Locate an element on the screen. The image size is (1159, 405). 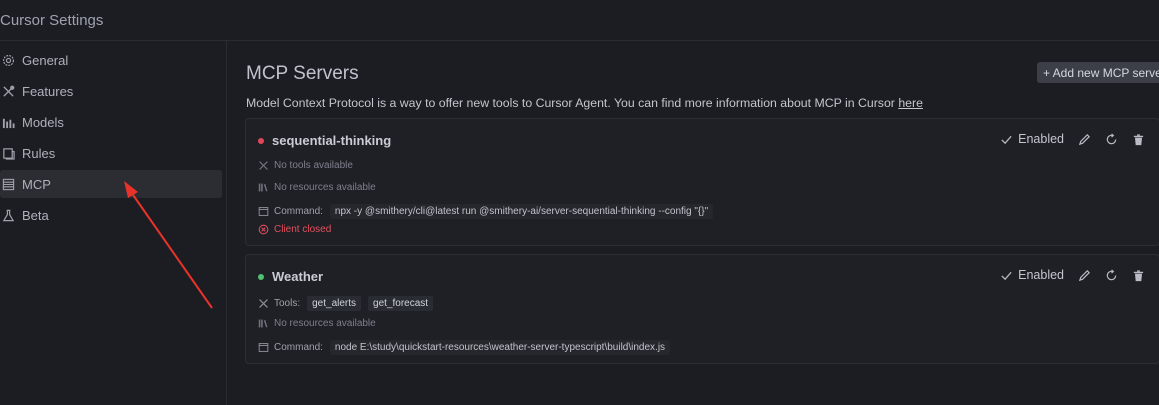
error-row: Client closed is located at coordinates (294, 229).